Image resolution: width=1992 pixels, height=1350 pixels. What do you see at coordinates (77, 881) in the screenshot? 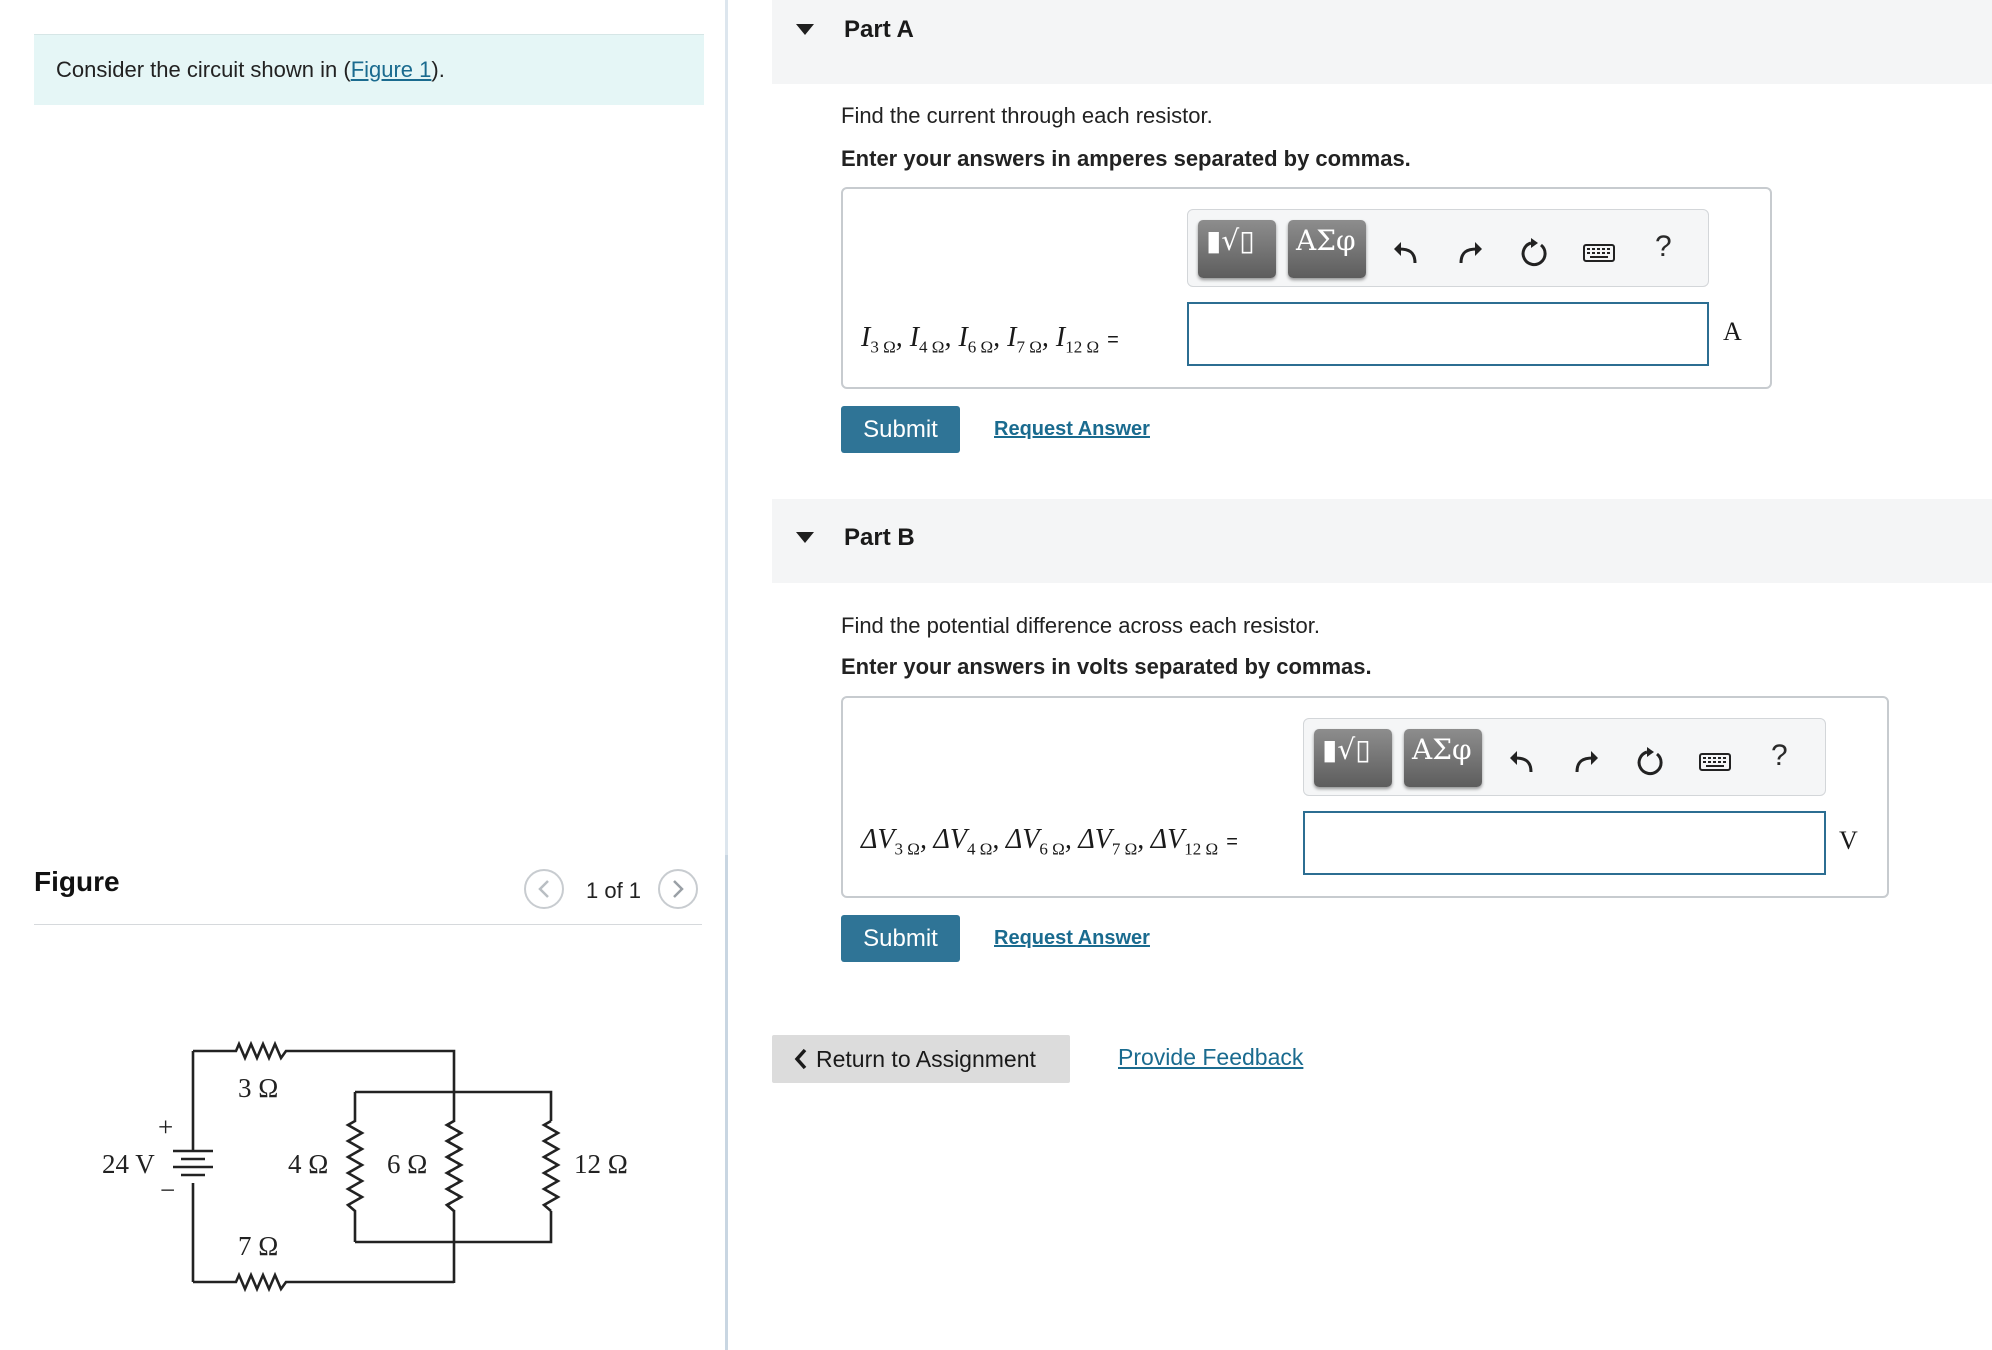
I see `figure-title: Figure` at bounding box center [77, 881].